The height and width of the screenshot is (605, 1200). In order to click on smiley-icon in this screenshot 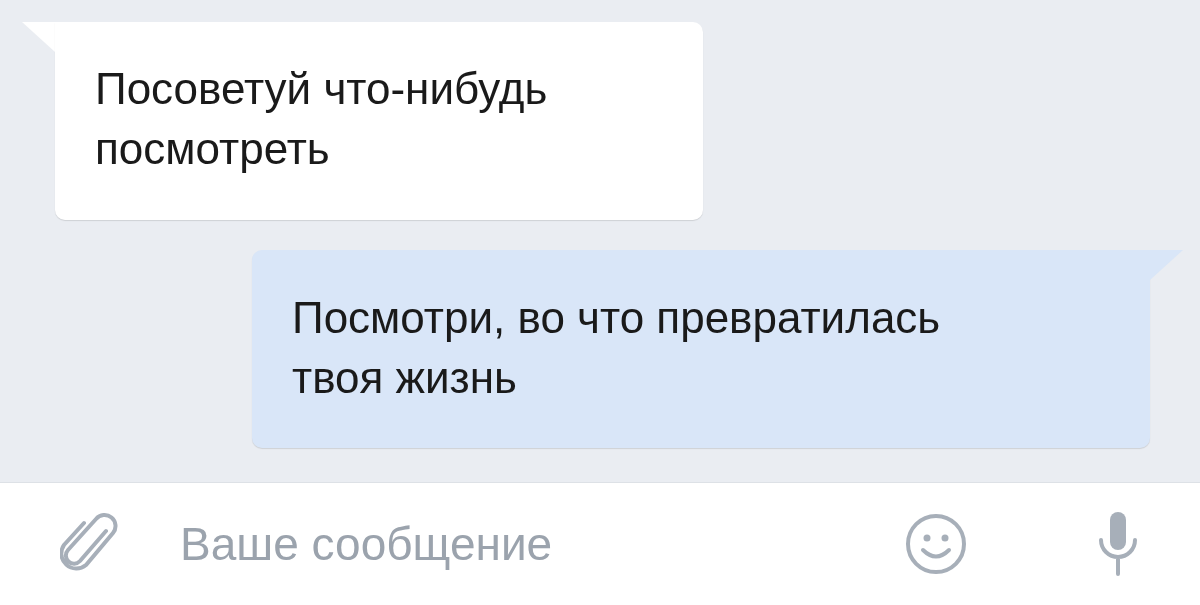, I will do `click(936, 544)`.